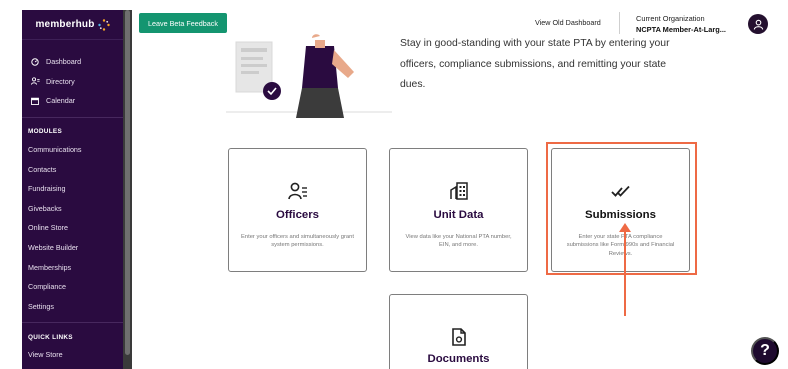 This screenshot has height=369, width=788. What do you see at coordinates (625, 272) in the screenshot?
I see `annotation-arrow-line` at bounding box center [625, 272].